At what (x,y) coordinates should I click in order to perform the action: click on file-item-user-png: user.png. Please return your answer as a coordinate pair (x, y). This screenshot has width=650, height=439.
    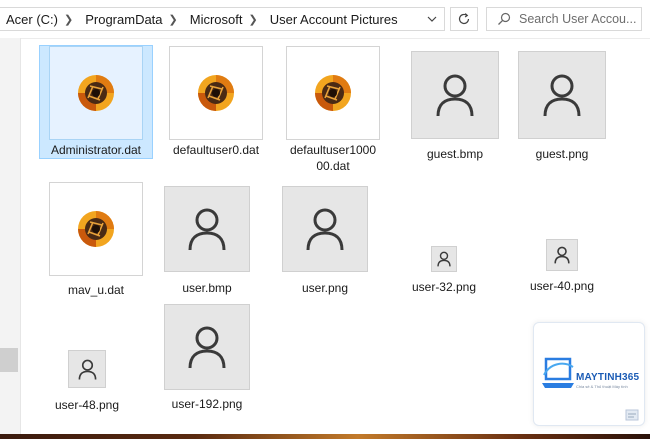
    Looking at the image, I should click on (325, 241).